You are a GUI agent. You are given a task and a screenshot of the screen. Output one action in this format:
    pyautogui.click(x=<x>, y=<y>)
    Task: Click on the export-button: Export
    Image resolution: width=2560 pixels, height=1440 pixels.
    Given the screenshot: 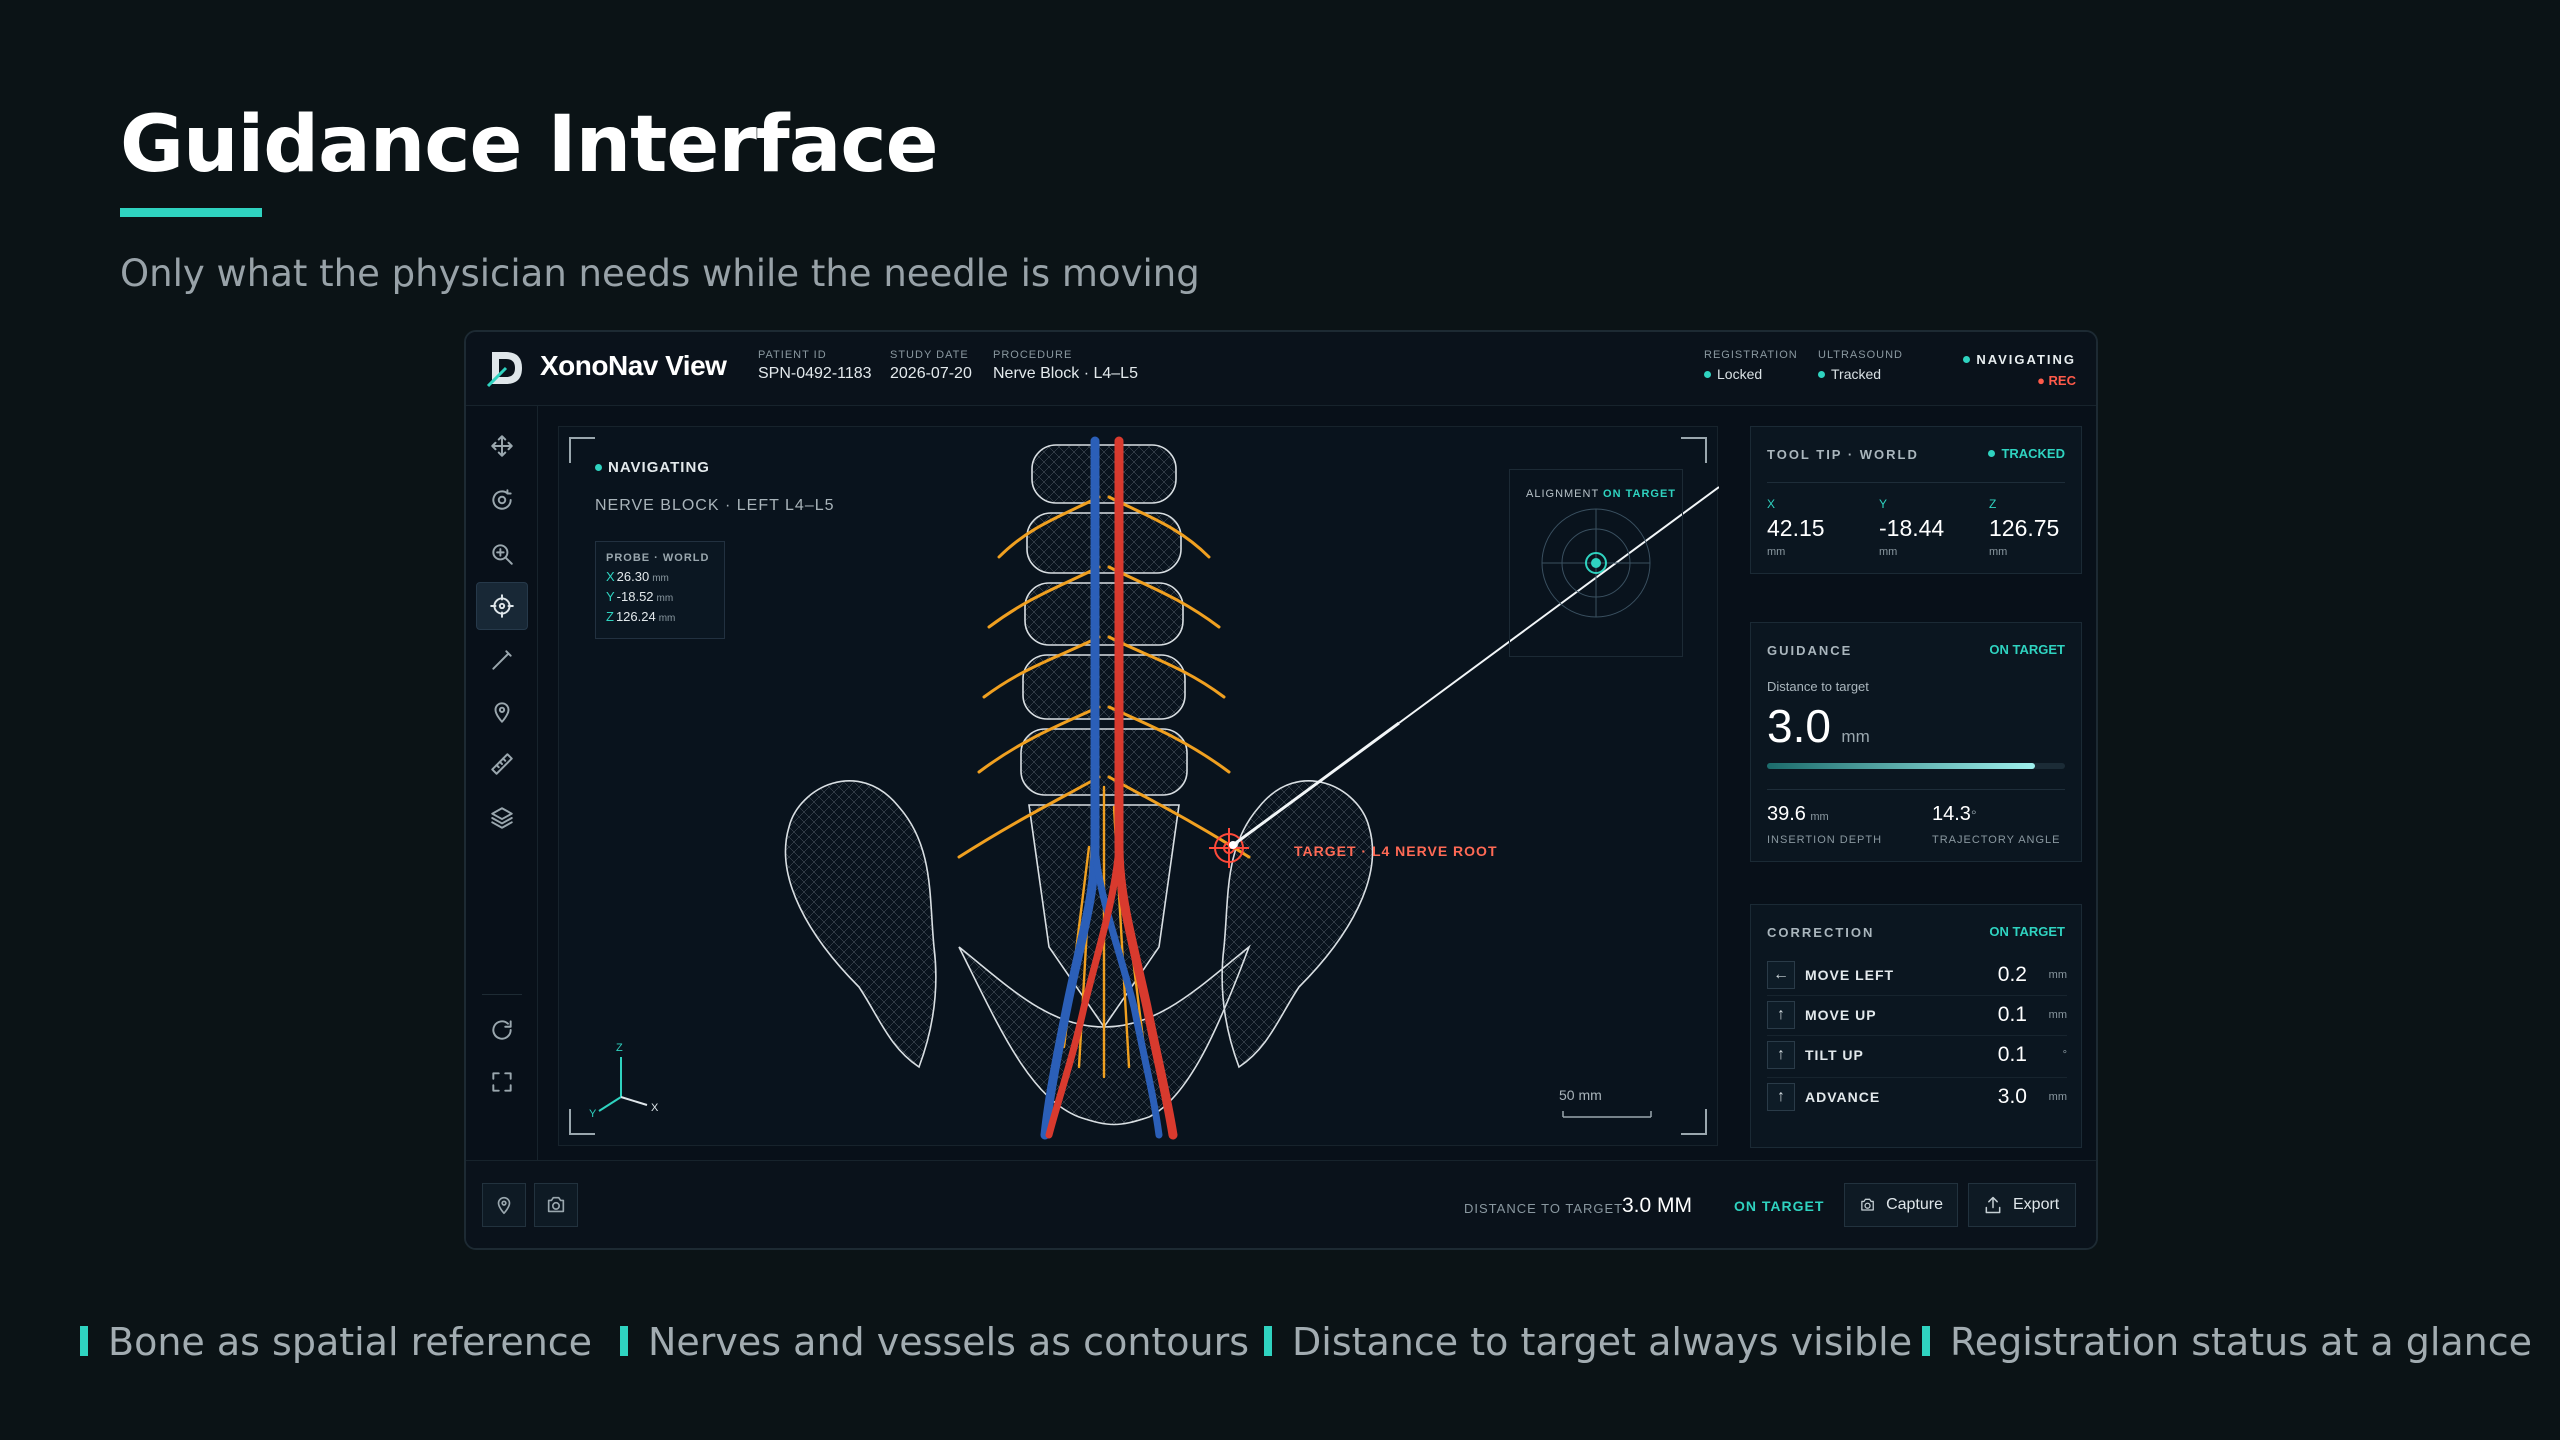 What is the action you would take?
    pyautogui.click(x=2022, y=1205)
    